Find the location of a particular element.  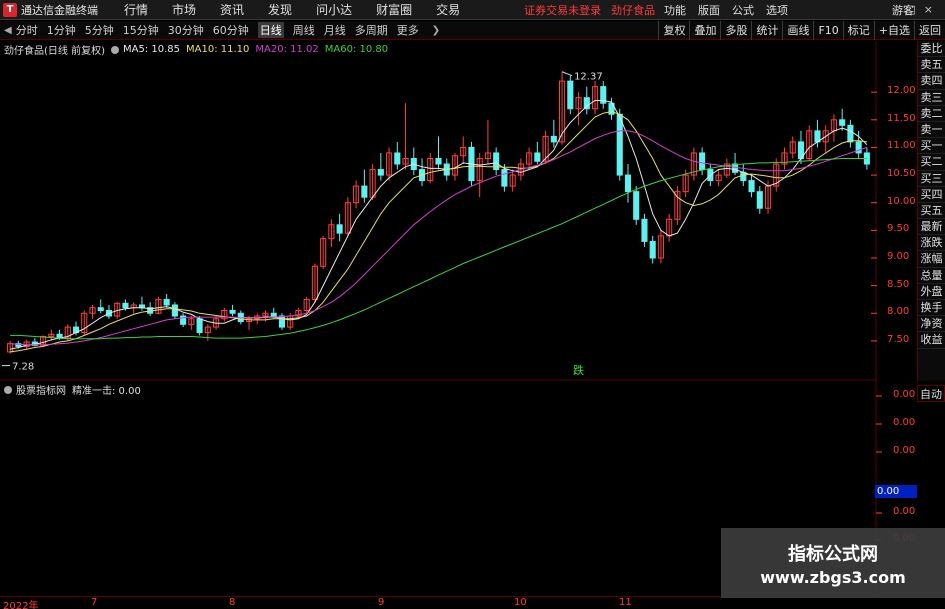

period-monthly: 月线 is located at coordinates (335, 30).